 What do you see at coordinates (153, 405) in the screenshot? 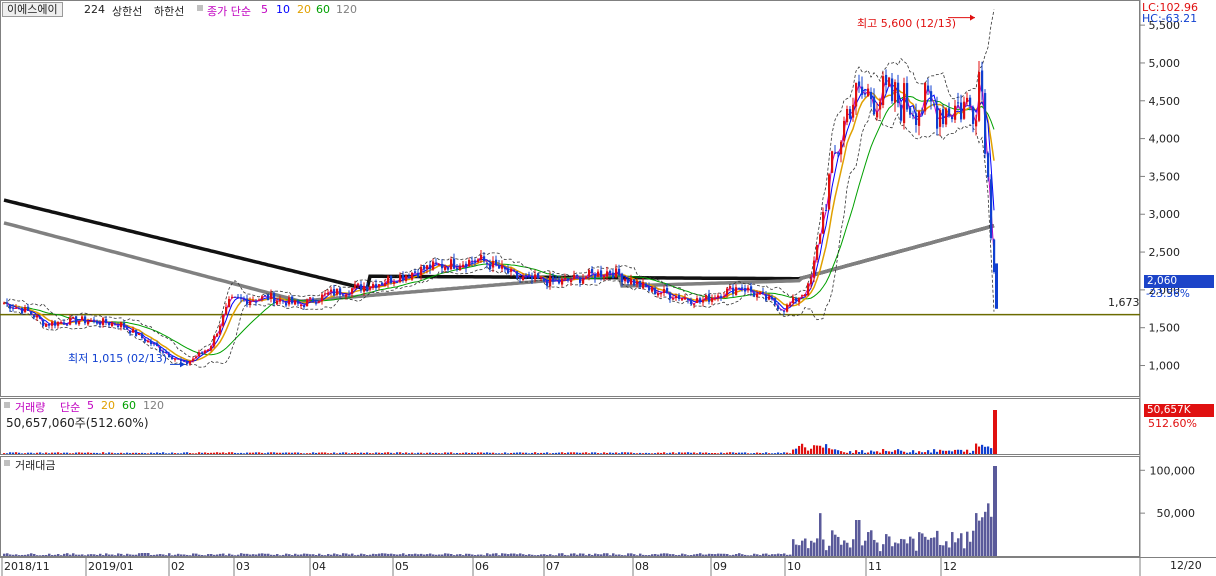
I see `volume-ma-period-120: 120` at bounding box center [153, 405].